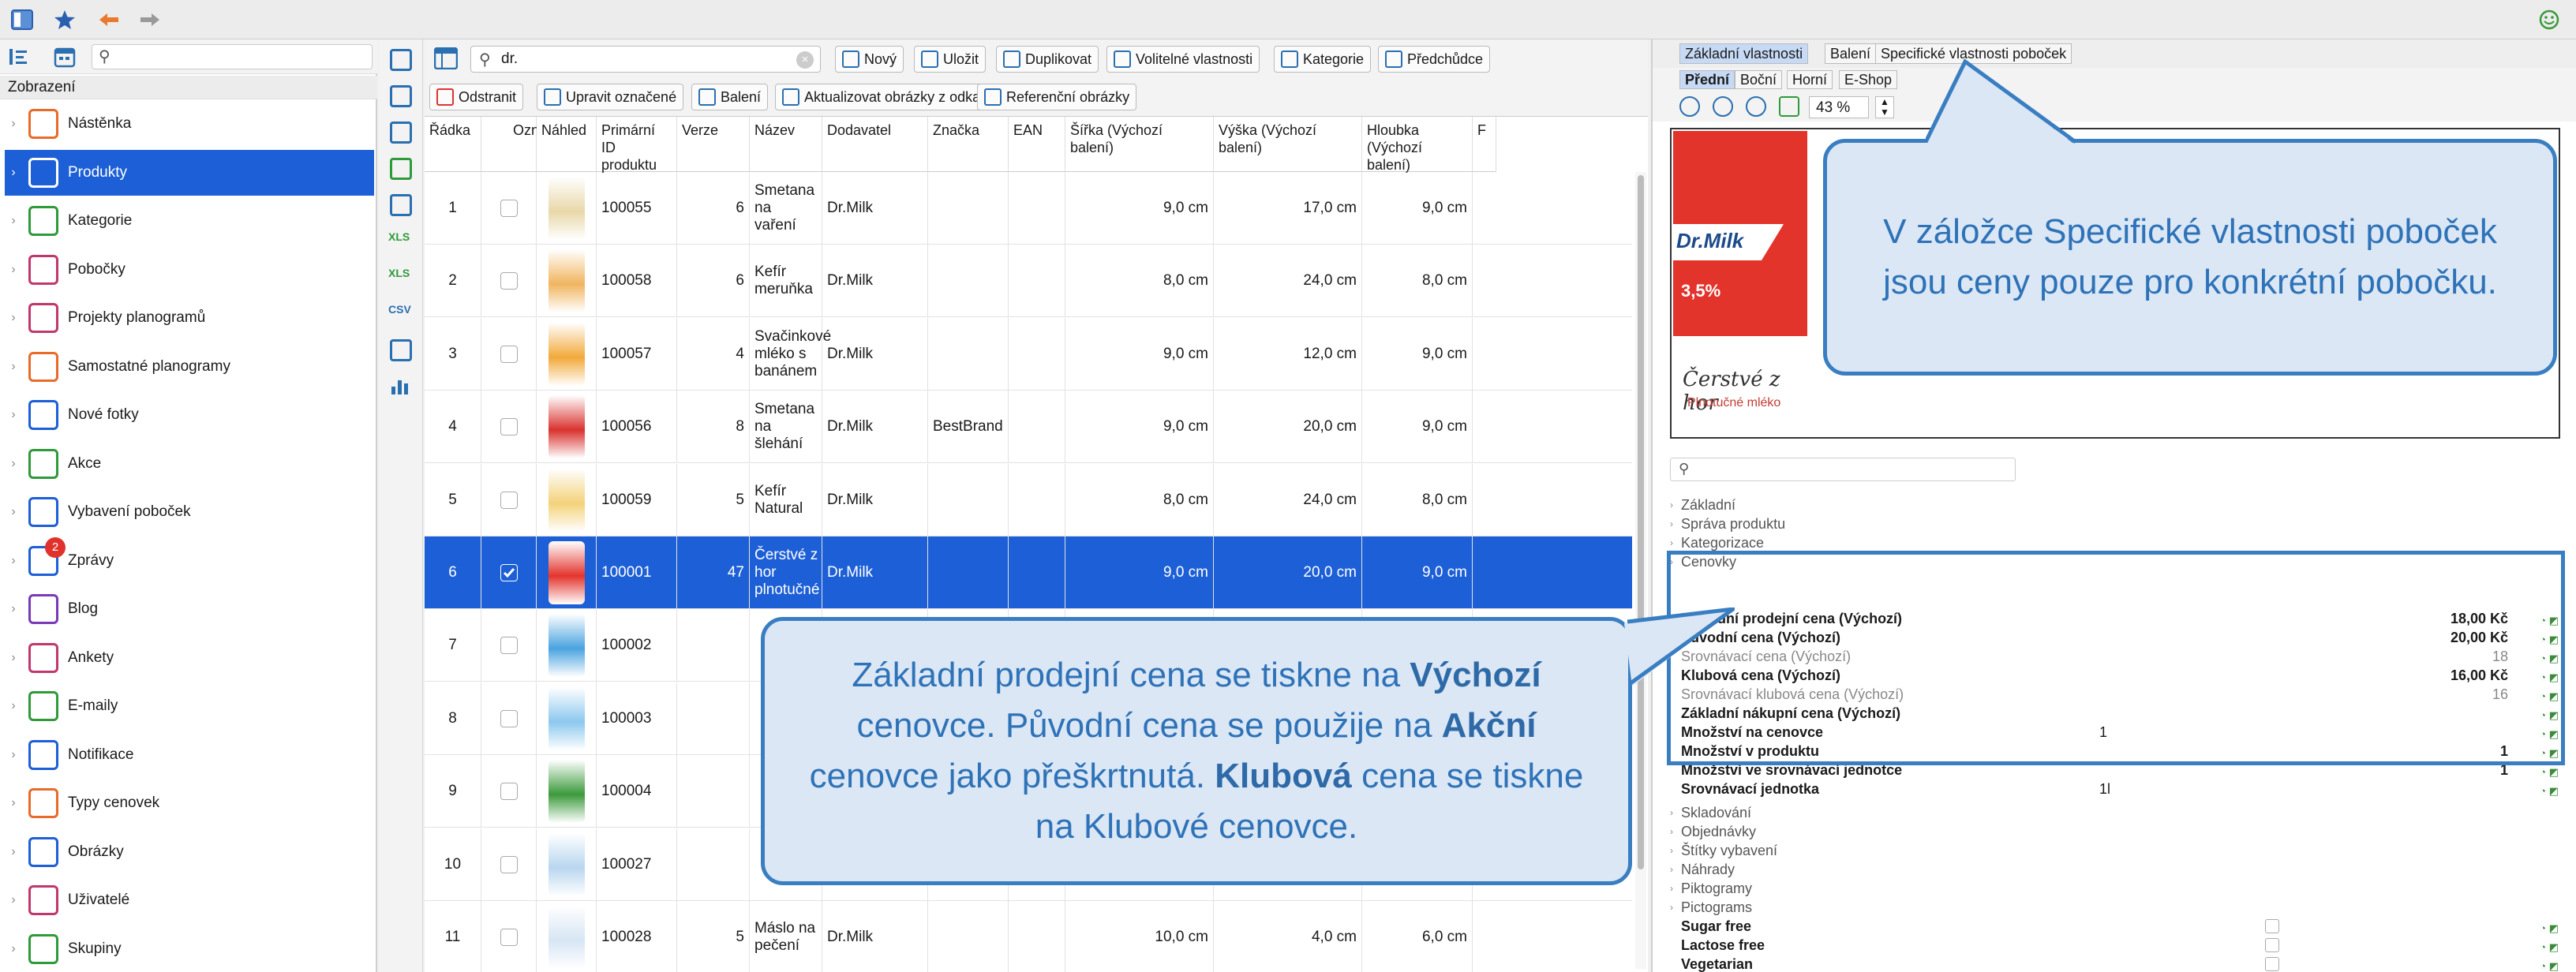 This screenshot has height=972, width=2576. What do you see at coordinates (786, 144) in the screenshot?
I see `column-header: Název` at bounding box center [786, 144].